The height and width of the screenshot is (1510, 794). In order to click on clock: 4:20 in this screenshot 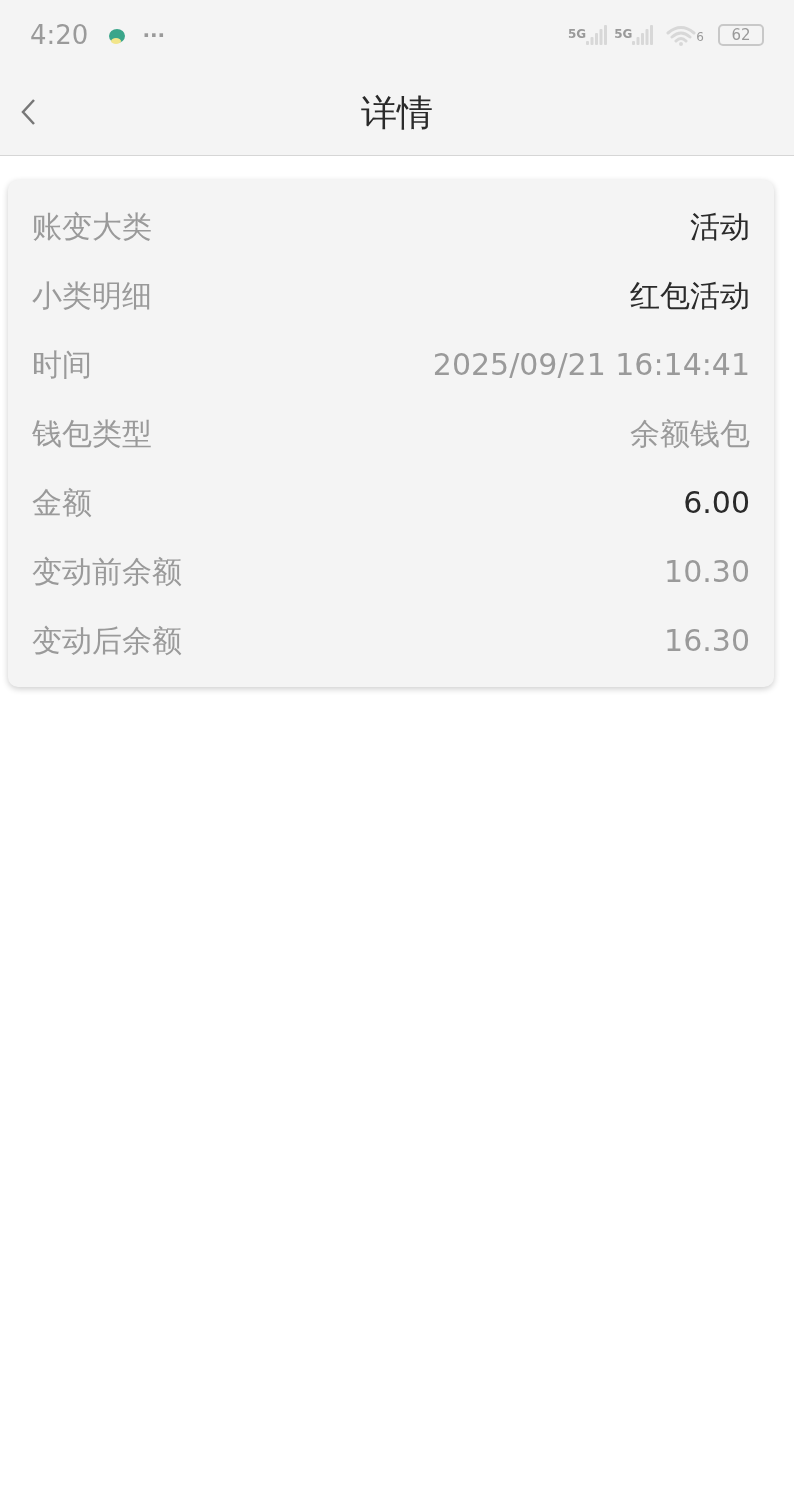, I will do `click(59, 35)`.